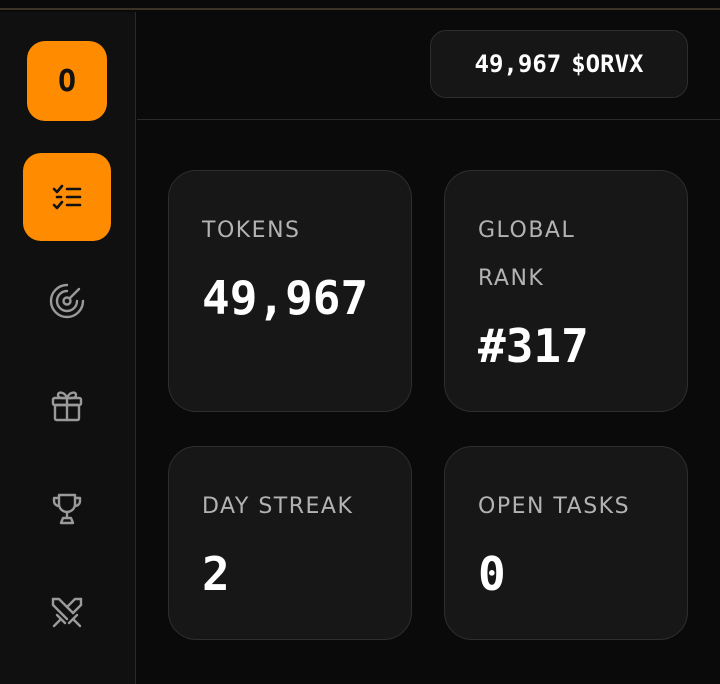  I want to click on gift-icon, so click(67, 406).